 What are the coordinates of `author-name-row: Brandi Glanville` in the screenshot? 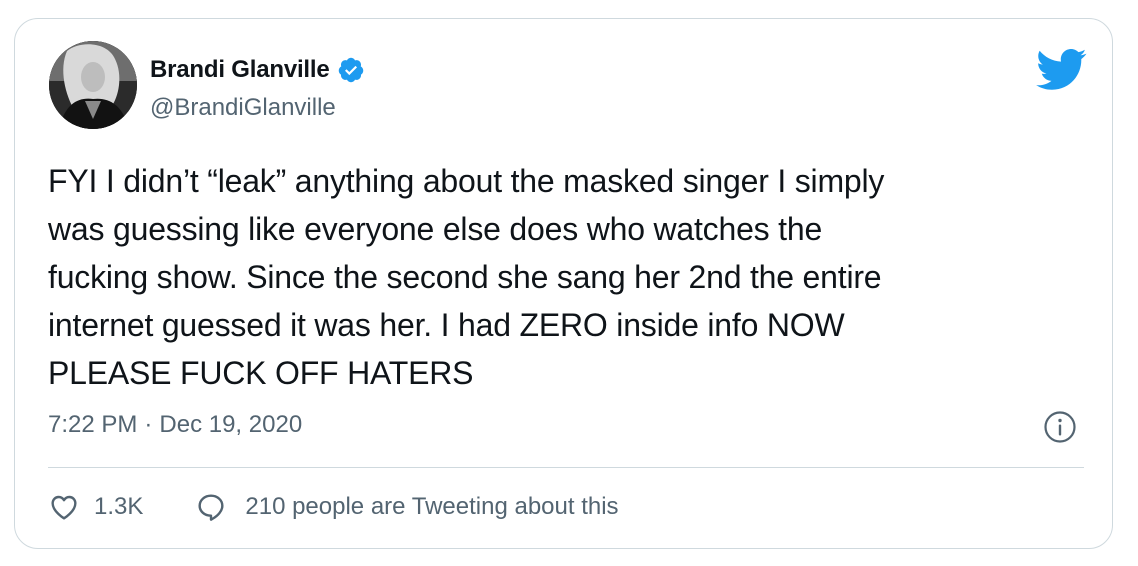 It's located at (257, 70).